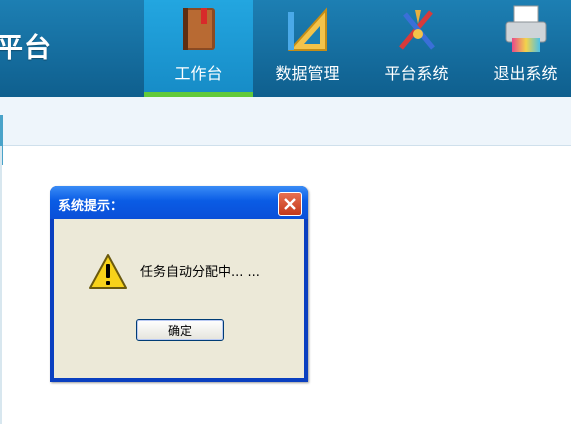  I want to click on sub-toolbar, so click(285, 121).